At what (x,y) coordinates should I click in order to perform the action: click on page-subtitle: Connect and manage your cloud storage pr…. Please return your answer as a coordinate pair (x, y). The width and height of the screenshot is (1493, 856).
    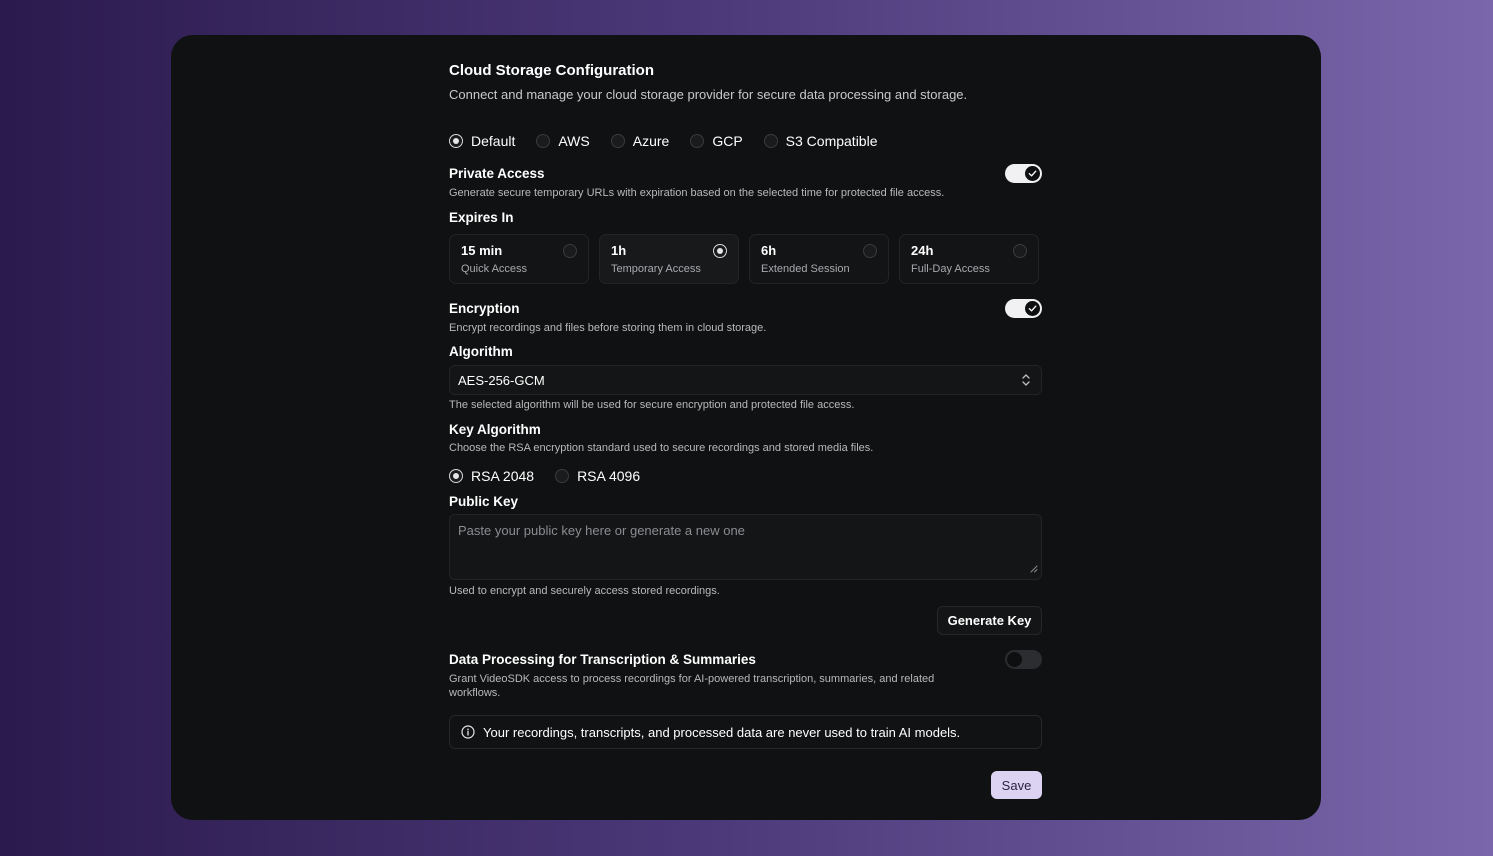
    Looking at the image, I should click on (708, 94).